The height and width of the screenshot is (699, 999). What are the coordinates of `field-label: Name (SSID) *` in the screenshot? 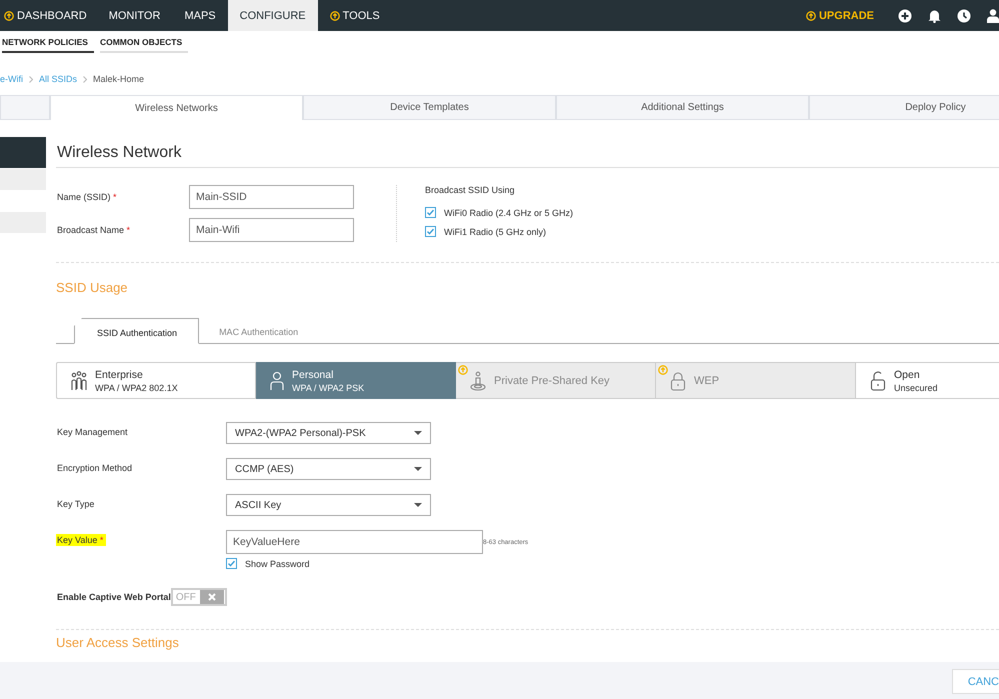 It's located at (87, 197).